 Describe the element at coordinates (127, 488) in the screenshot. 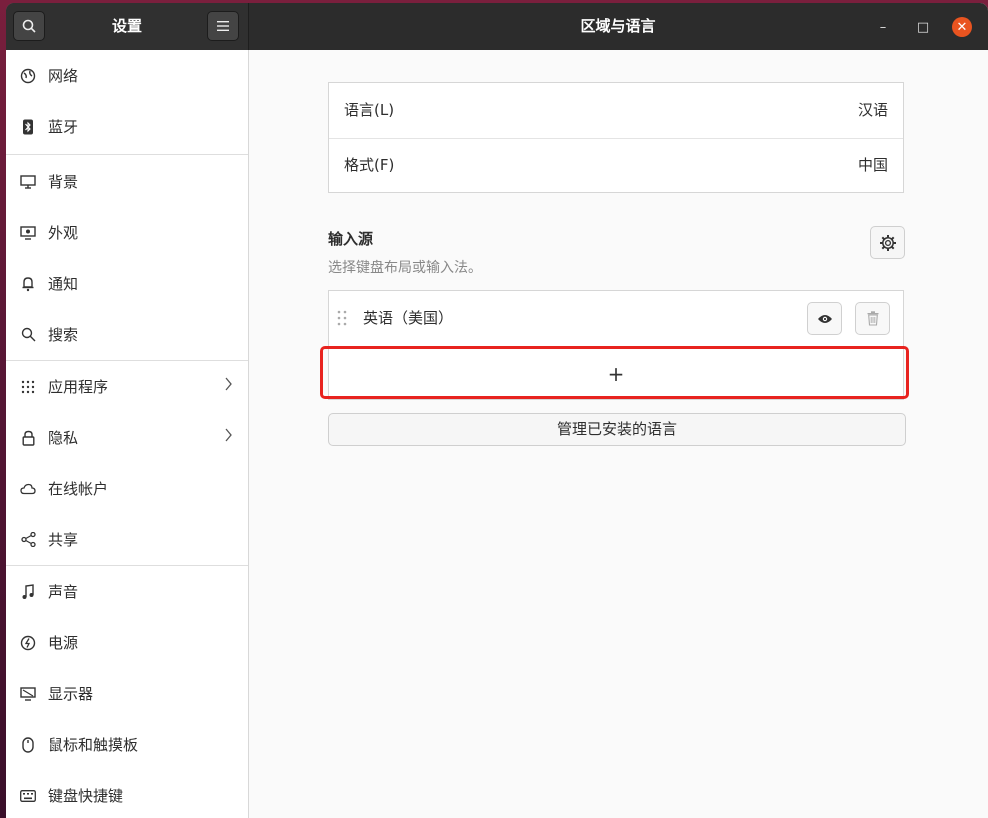

I see `sidebar-item-online-accounts: 在线帐户` at that location.